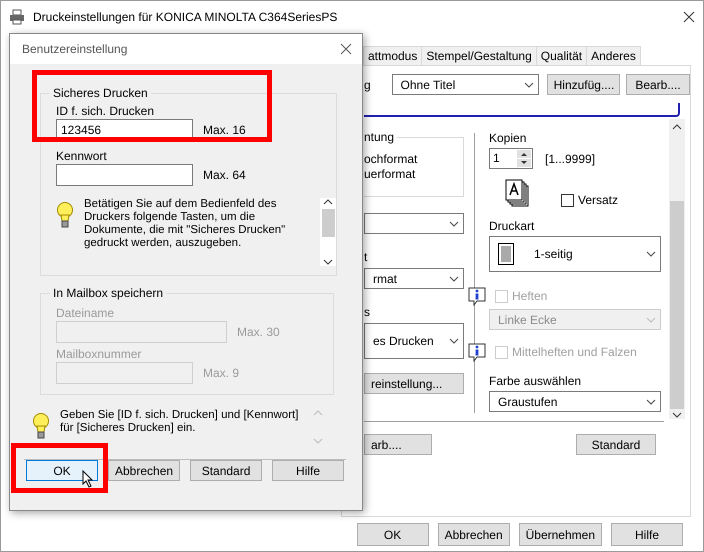 This screenshot has height=552, width=704. Describe the element at coordinates (530, 296) in the screenshot. I see `checkbox-label: Heften` at that location.